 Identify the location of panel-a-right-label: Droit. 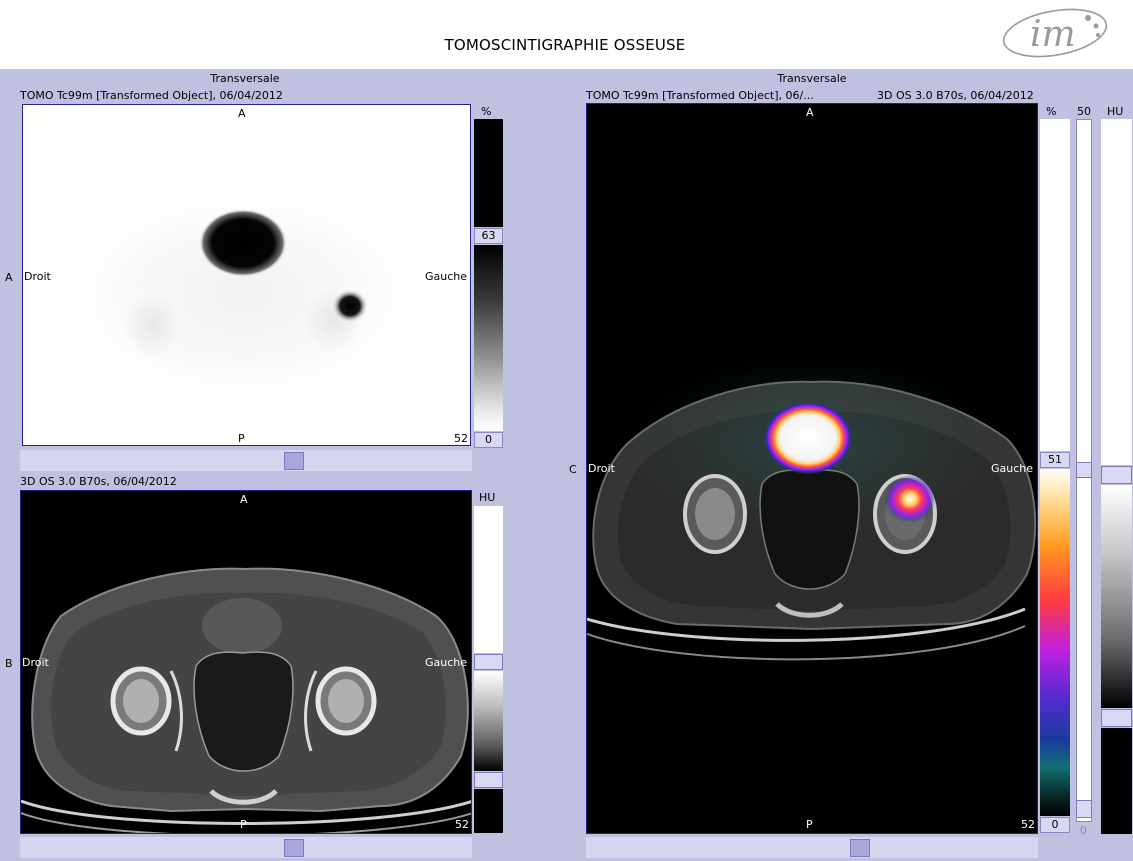
(37, 276).